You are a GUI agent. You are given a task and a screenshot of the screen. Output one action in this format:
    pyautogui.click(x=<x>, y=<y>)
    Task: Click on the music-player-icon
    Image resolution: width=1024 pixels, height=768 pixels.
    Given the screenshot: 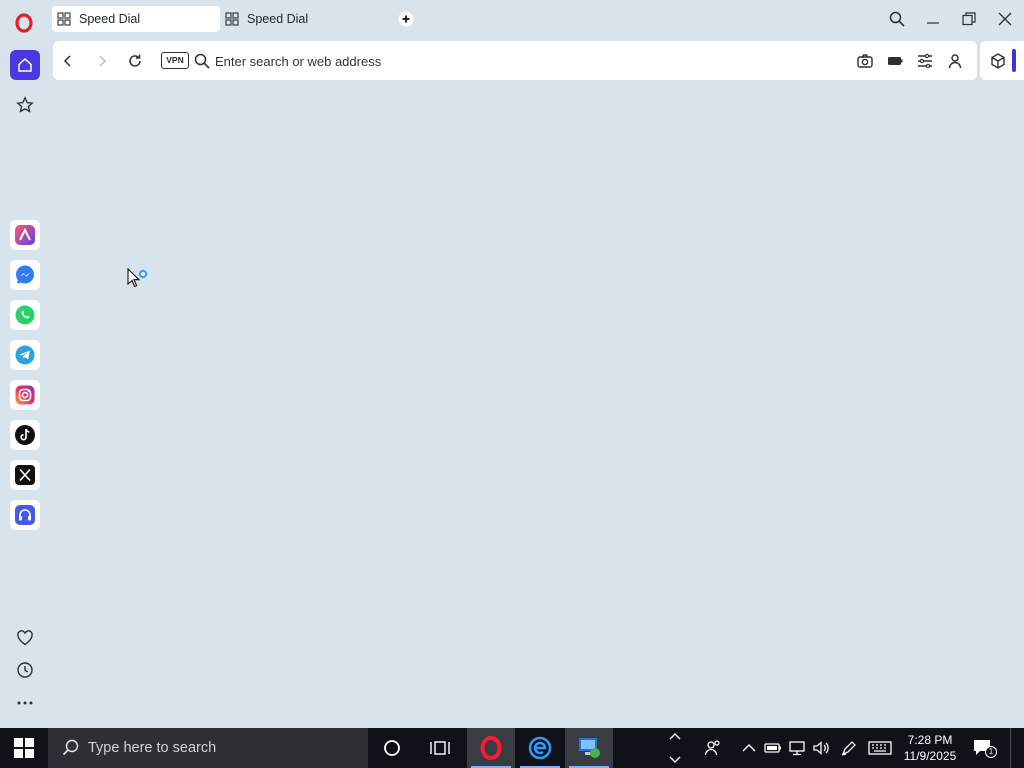 What is the action you would take?
    pyautogui.click(x=25, y=515)
    